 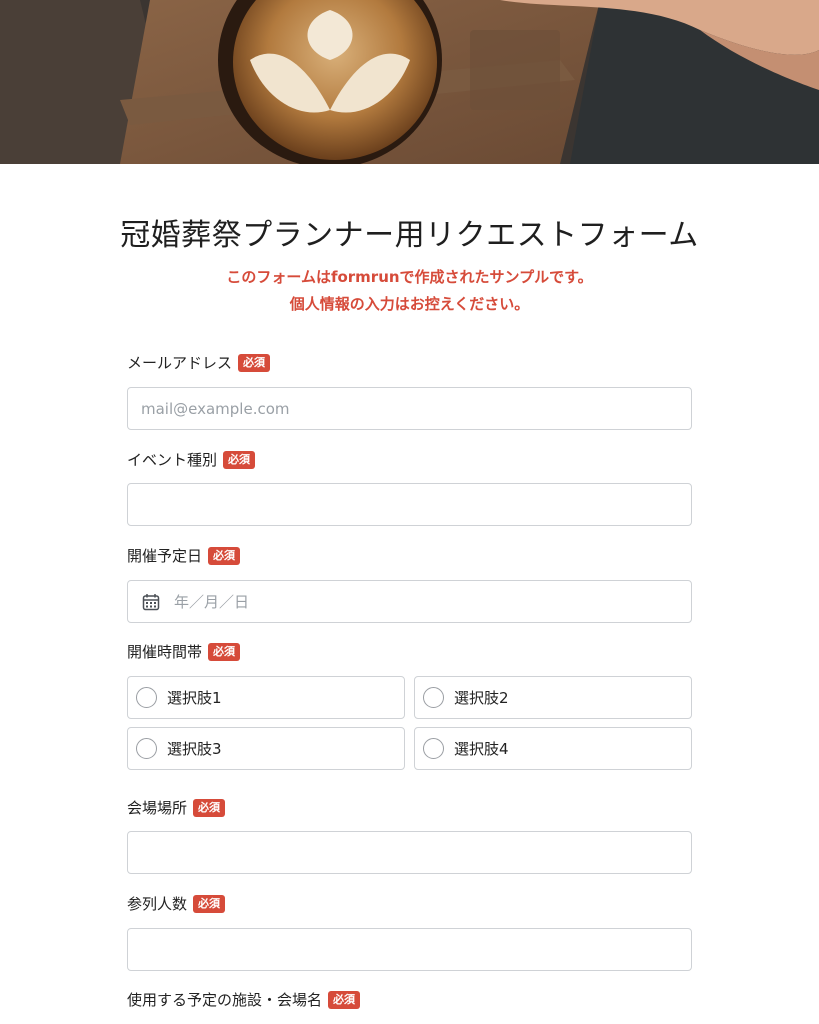 I want to click on attendees-label-text: 参列人数, so click(x=157, y=904).